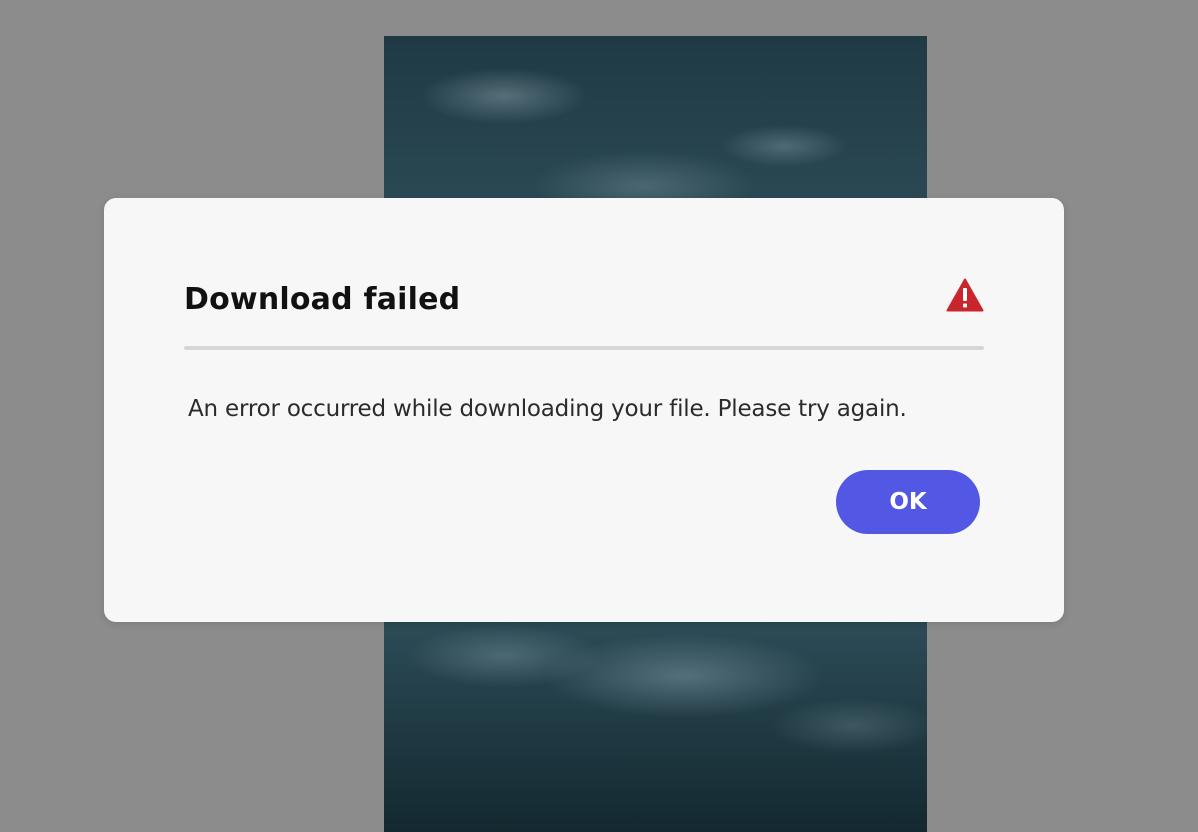  What do you see at coordinates (322, 299) in the screenshot?
I see `dialog-title: Download failed` at bounding box center [322, 299].